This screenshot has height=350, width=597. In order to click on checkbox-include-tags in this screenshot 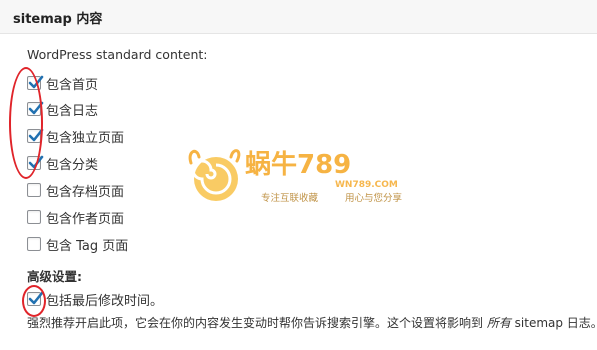, I will do `click(34, 244)`.